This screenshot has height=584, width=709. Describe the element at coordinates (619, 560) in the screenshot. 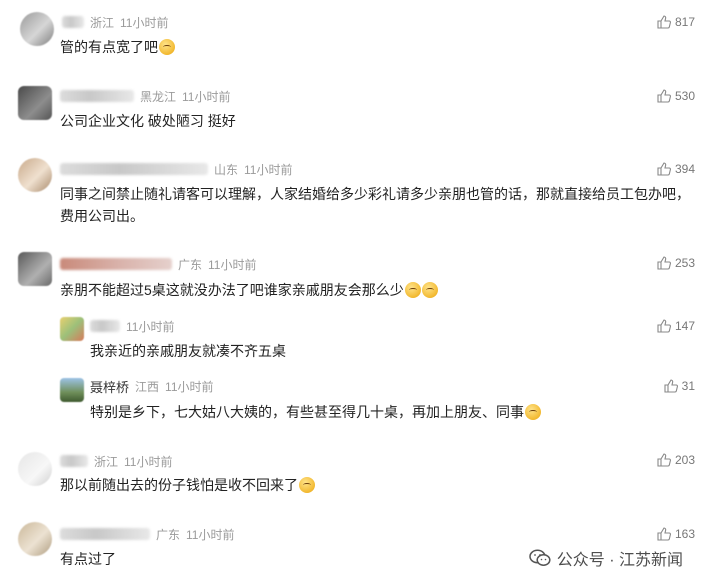

I see `footer-text: 公众号 · 江苏新闻` at that location.